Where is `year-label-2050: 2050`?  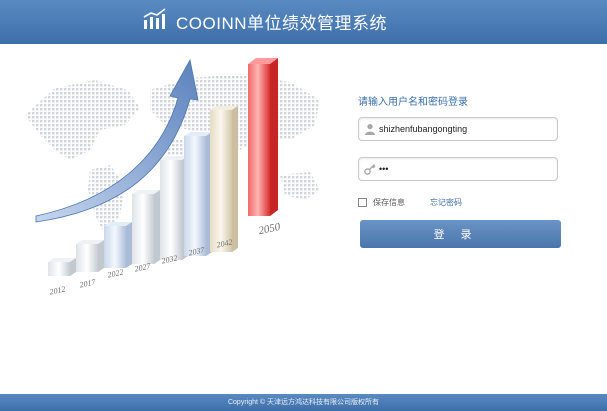
year-label-2050: 2050 is located at coordinates (269, 229).